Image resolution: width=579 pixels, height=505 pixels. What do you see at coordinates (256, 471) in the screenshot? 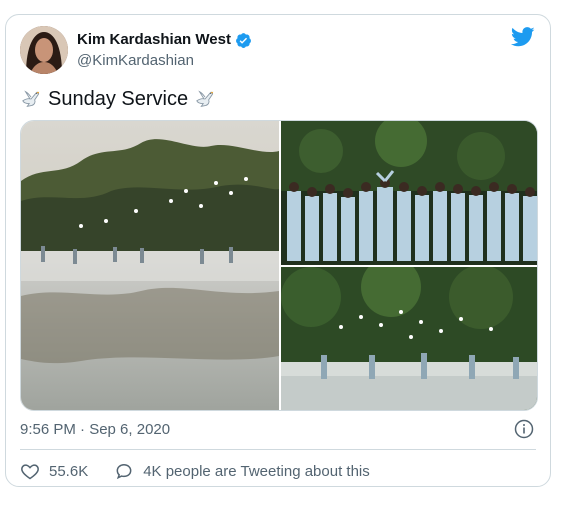
I see `conversation-text: 4K people are Tweeting about this` at bounding box center [256, 471].